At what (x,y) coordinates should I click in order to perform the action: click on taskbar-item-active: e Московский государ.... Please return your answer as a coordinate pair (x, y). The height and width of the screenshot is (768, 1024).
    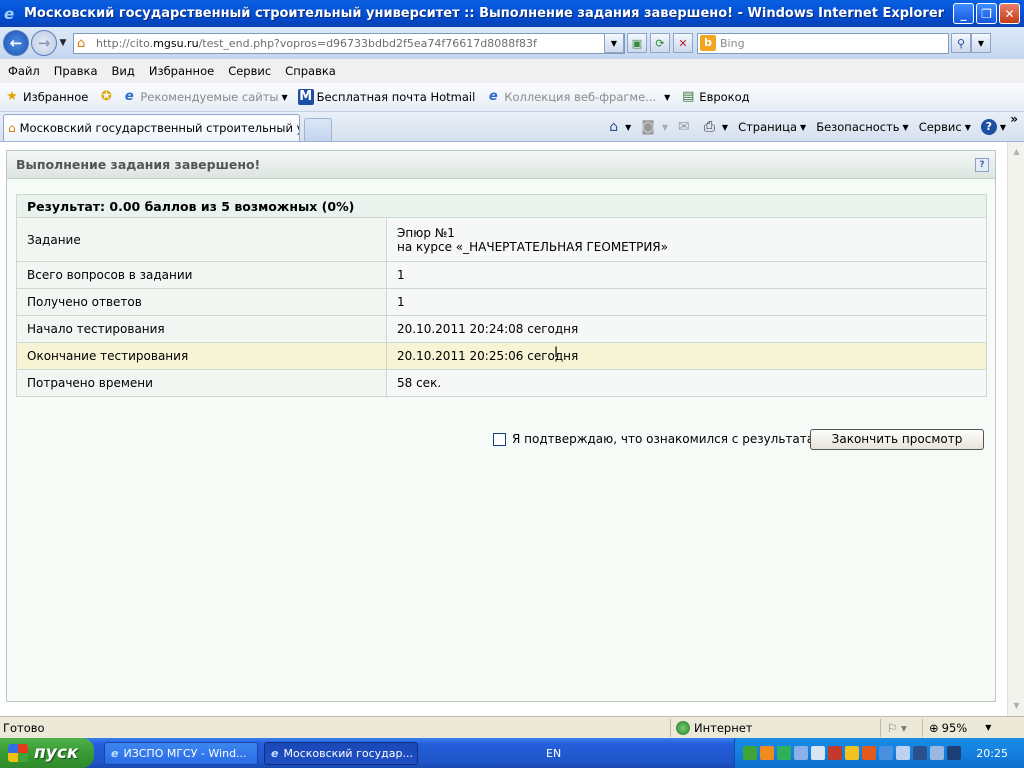
    Looking at the image, I should click on (341, 753).